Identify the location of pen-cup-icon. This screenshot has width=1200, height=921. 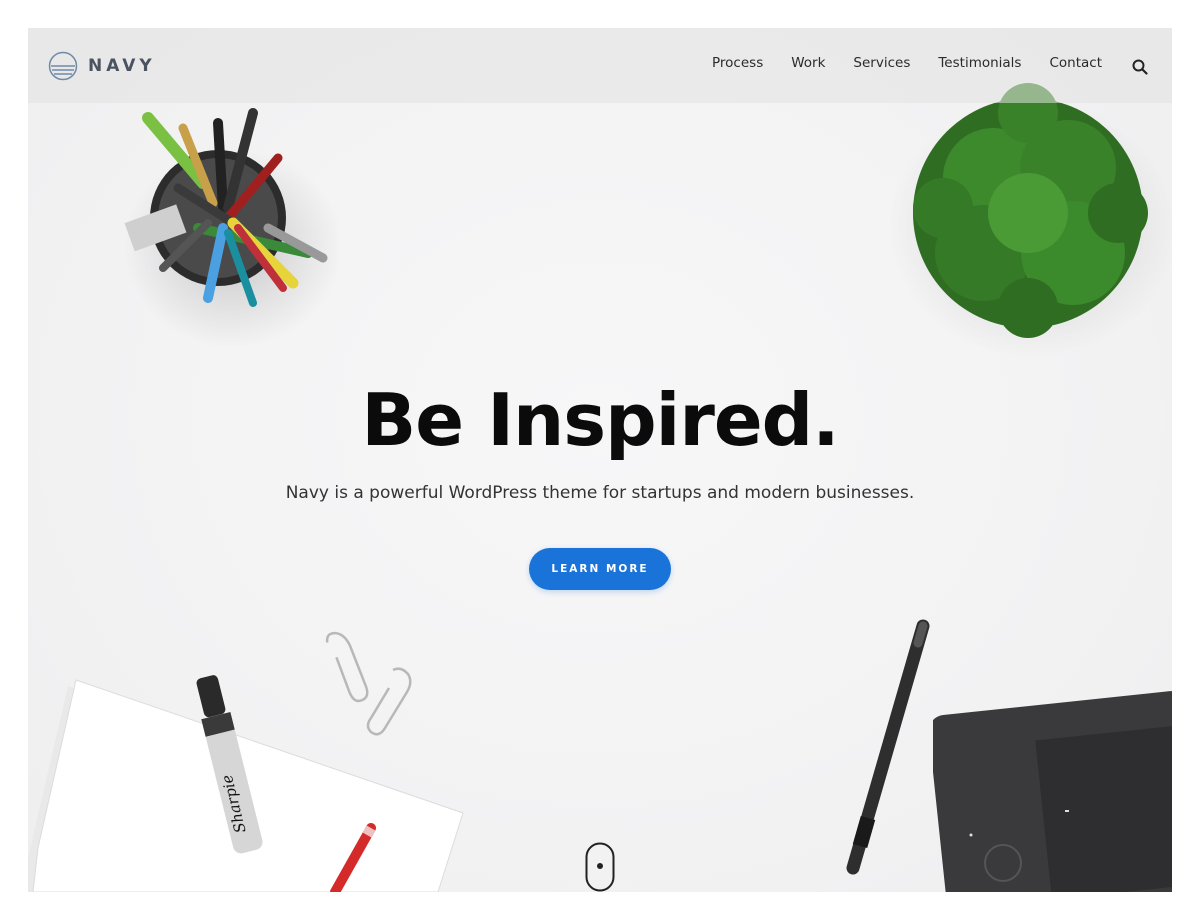
(230, 228).